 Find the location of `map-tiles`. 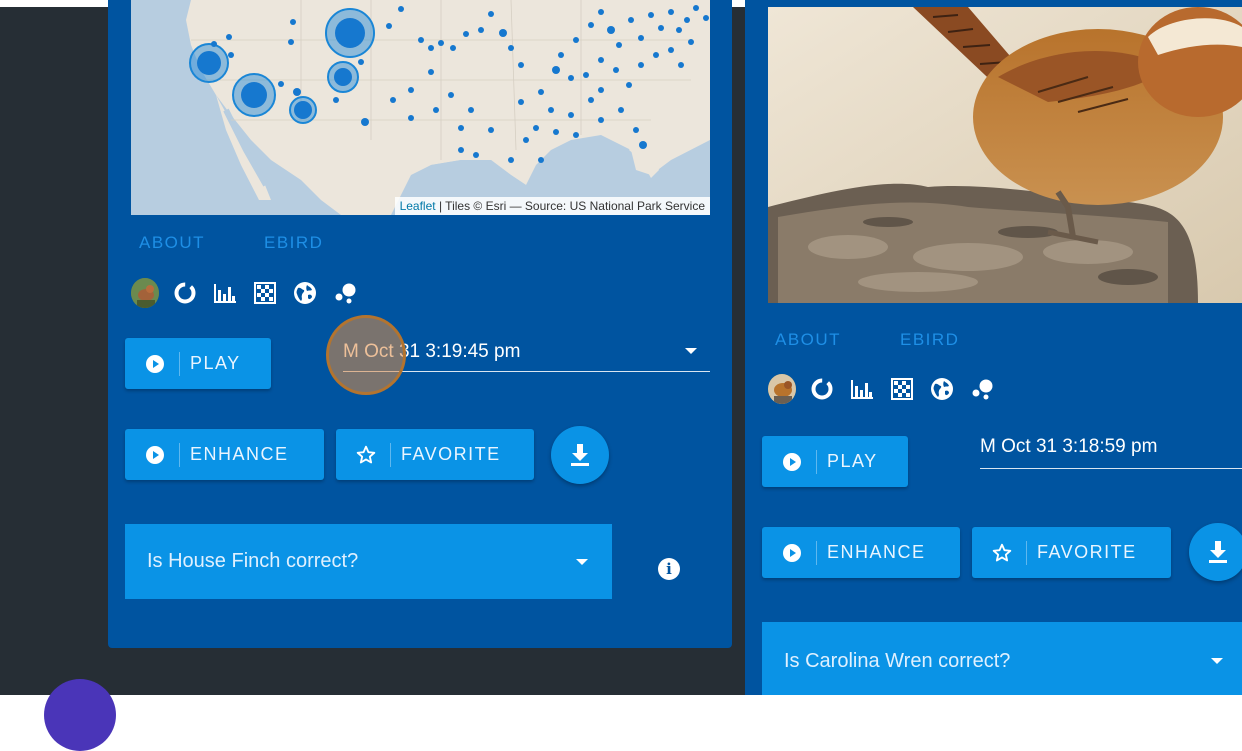

map-tiles is located at coordinates (420, 107).